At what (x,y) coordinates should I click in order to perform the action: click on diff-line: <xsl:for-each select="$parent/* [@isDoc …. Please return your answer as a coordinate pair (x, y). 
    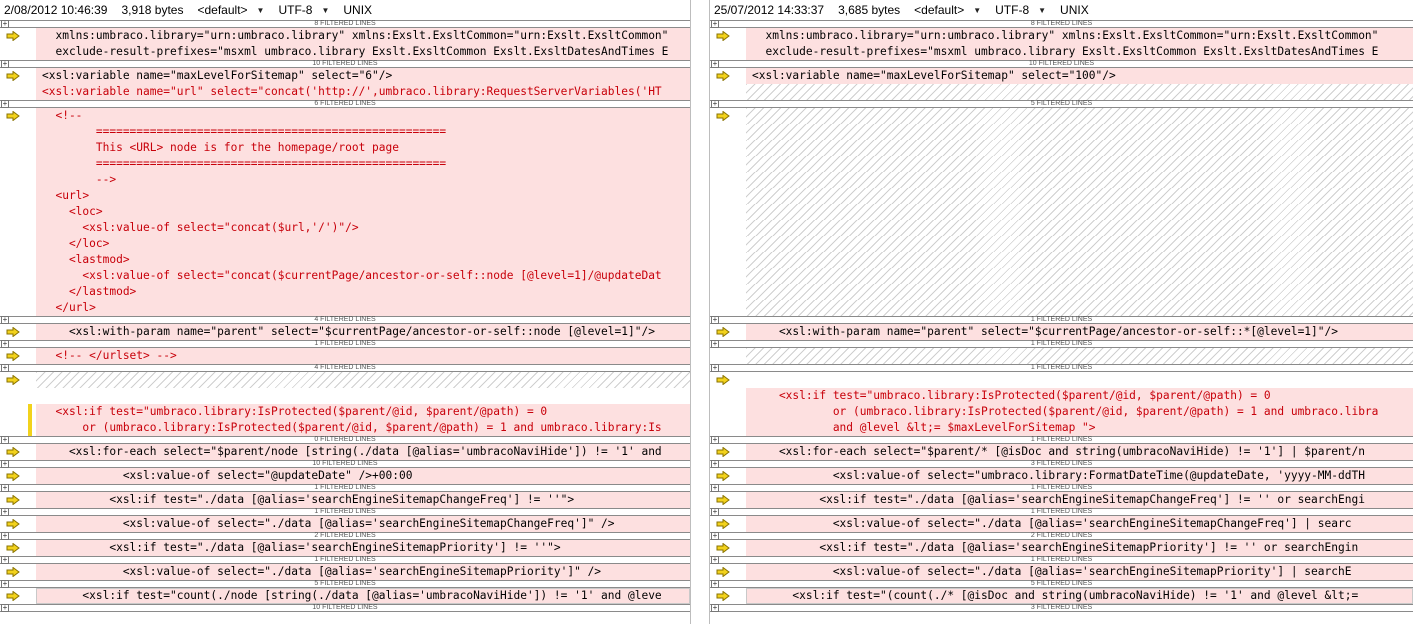
    Looking at the image, I should click on (1061, 452).